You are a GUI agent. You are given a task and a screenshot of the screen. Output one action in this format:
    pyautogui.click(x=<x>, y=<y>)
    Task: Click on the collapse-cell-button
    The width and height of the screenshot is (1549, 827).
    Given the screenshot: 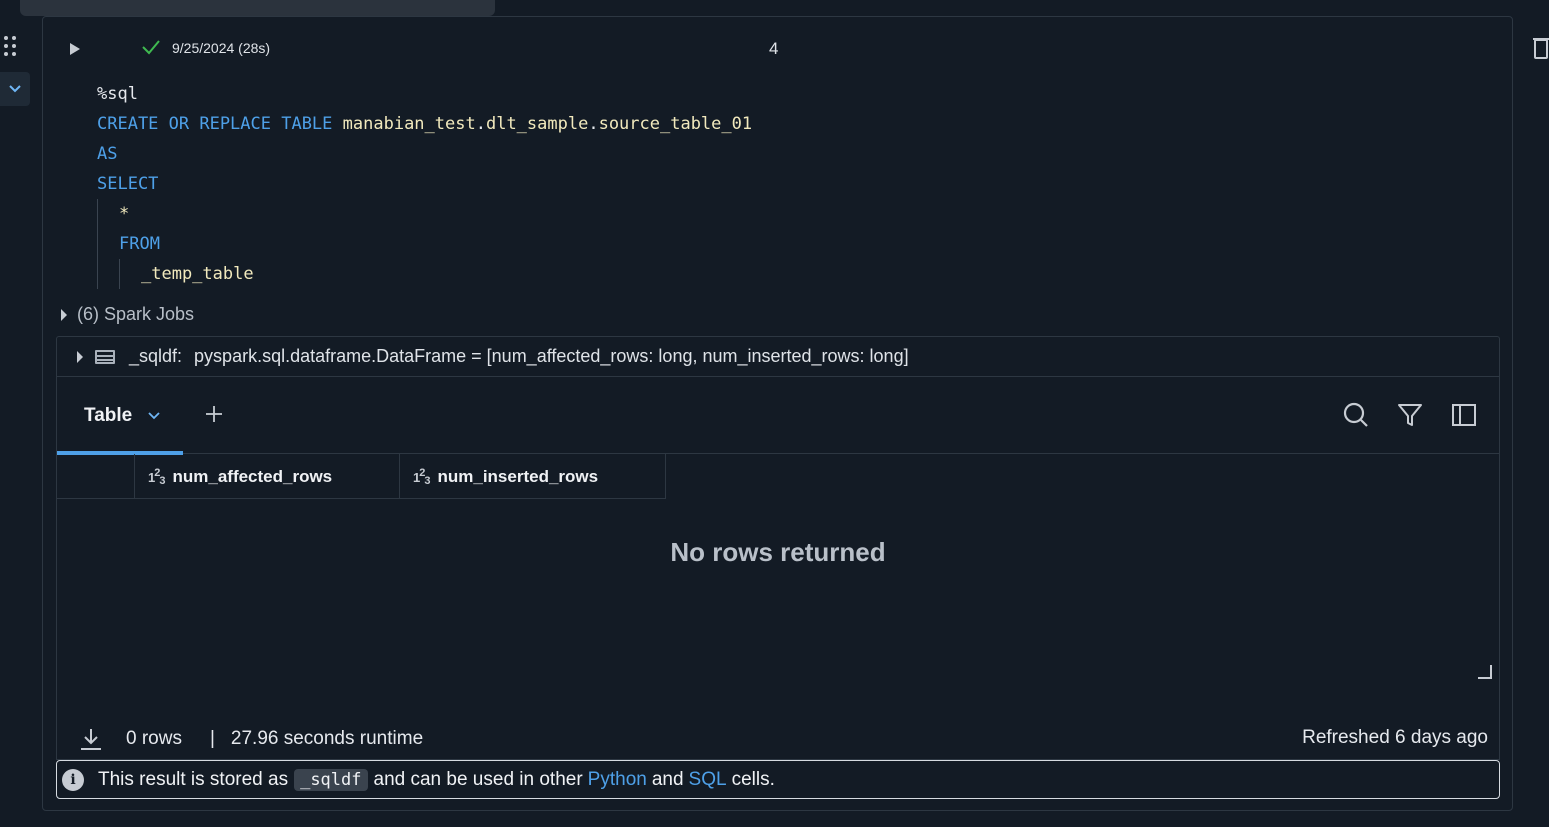 What is the action you would take?
    pyautogui.click(x=15, y=89)
    